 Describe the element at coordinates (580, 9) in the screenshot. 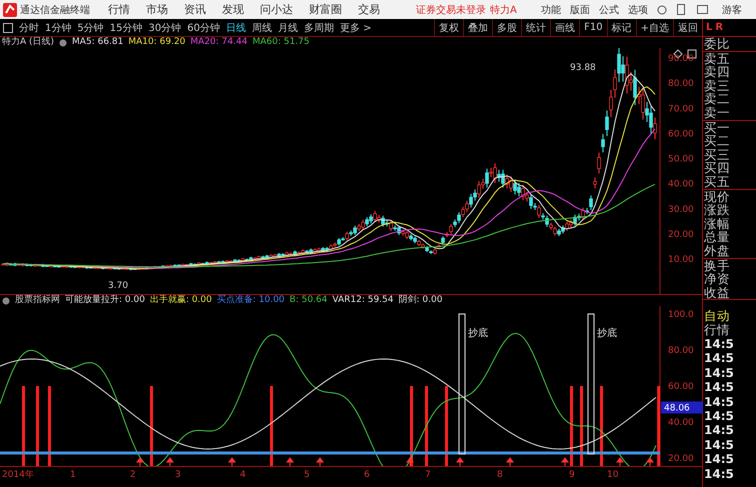

I see `tool-menu-item: 版面` at that location.